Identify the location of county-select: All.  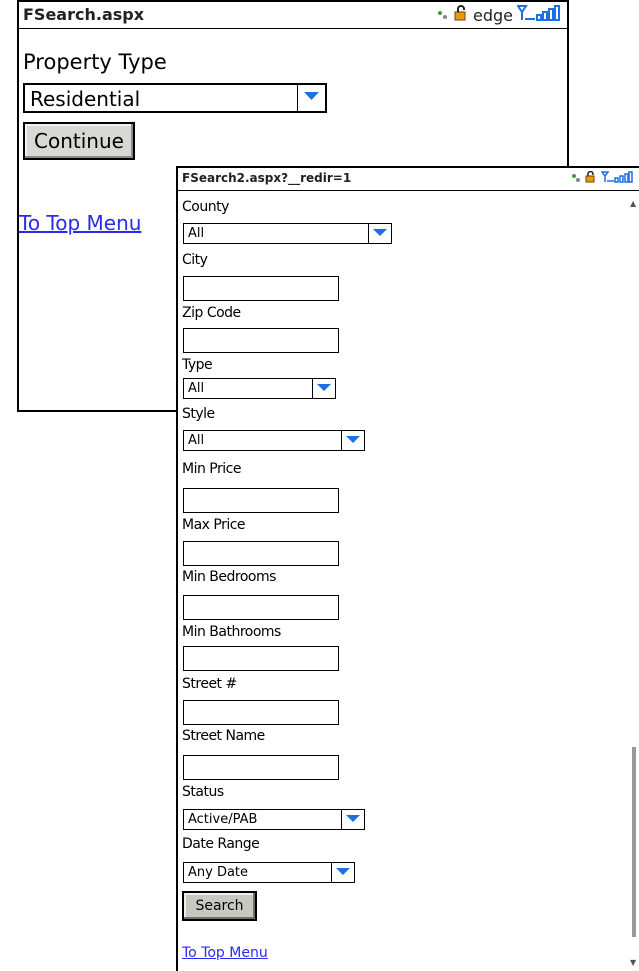
(287, 233).